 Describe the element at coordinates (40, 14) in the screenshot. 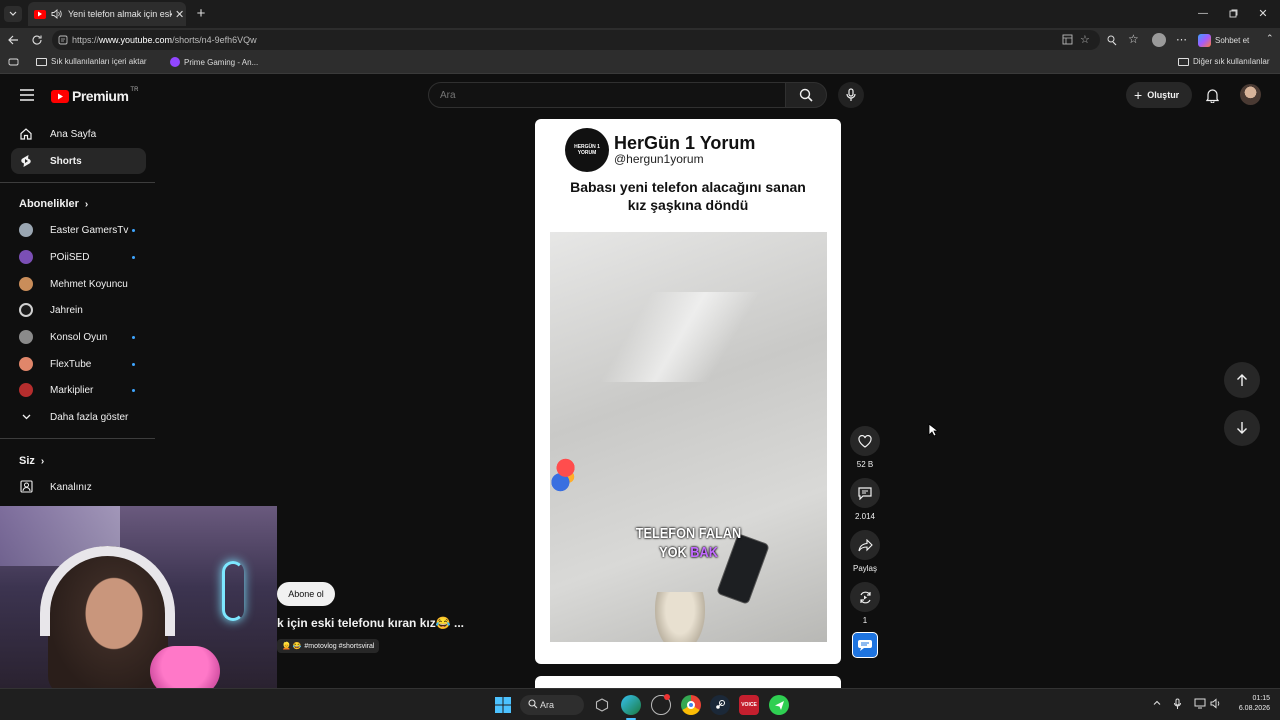

I see `youtube-favicon-icon` at that location.